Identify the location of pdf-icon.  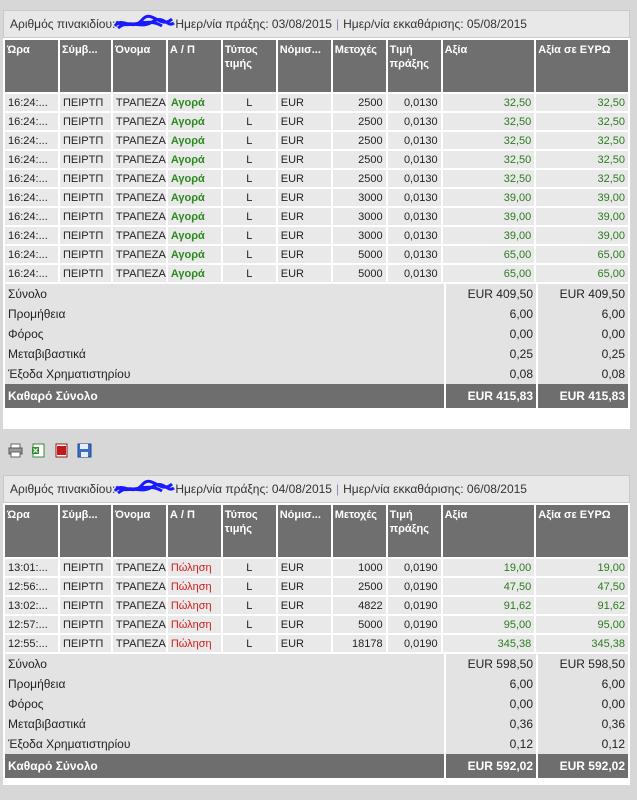
(61, 450).